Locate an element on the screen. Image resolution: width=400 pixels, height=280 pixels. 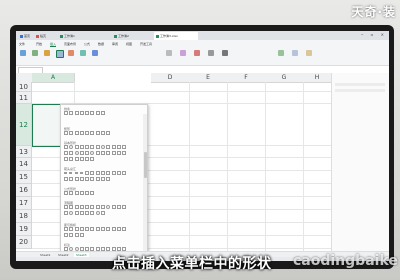
tab-home: 首页 is located at coordinates (25, 36).